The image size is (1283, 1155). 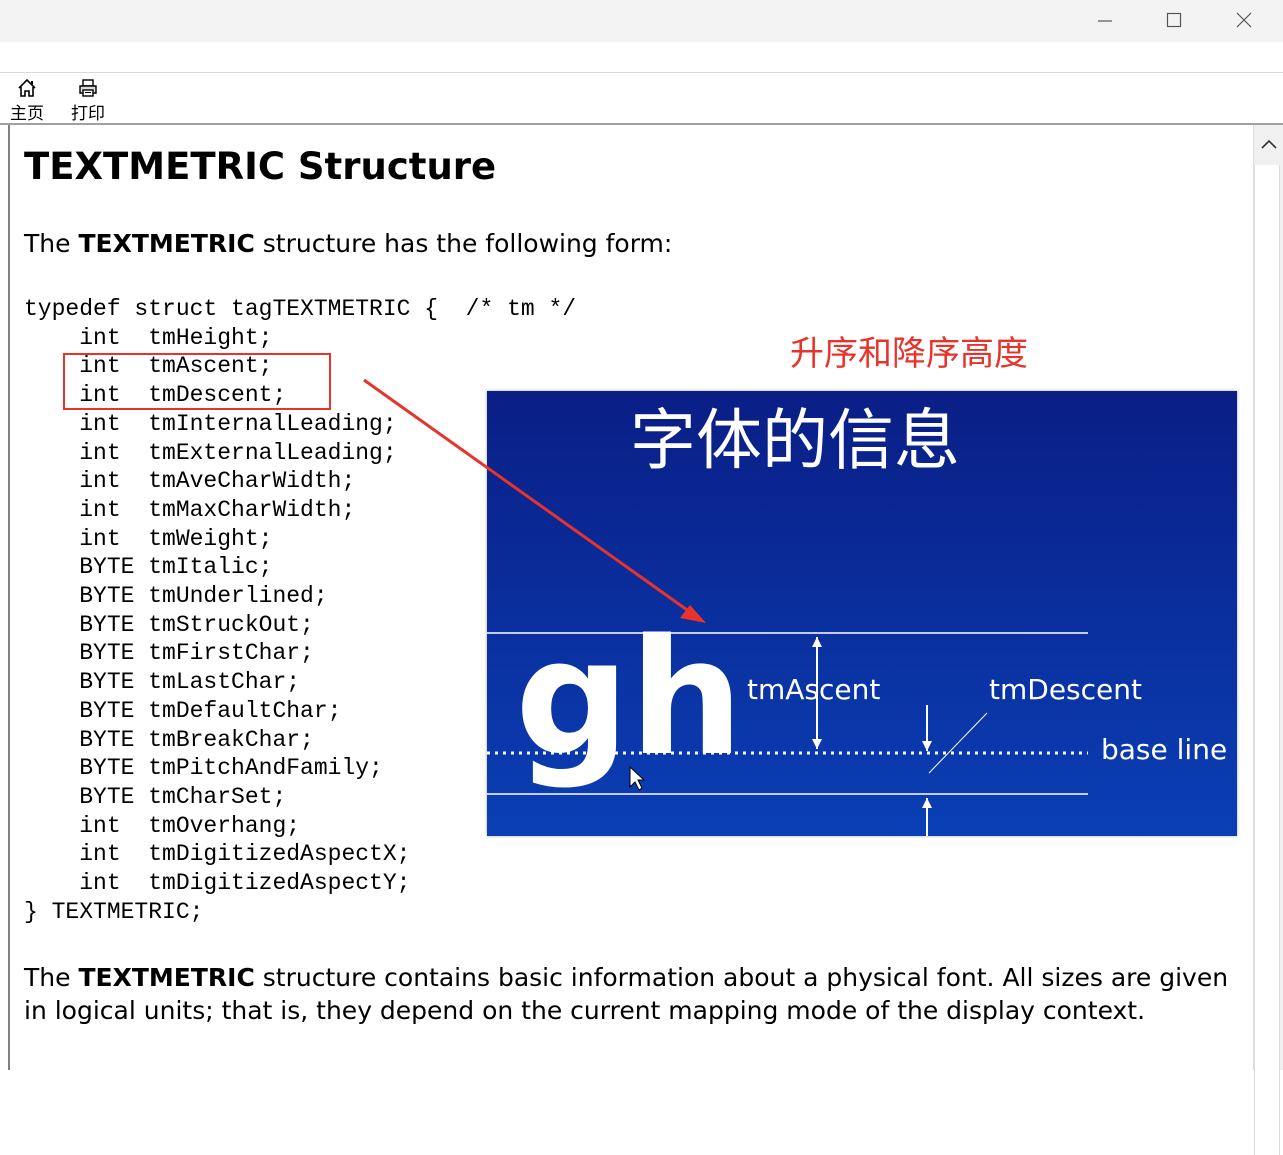 I want to click on close-icon, so click(x=1244, y=20).